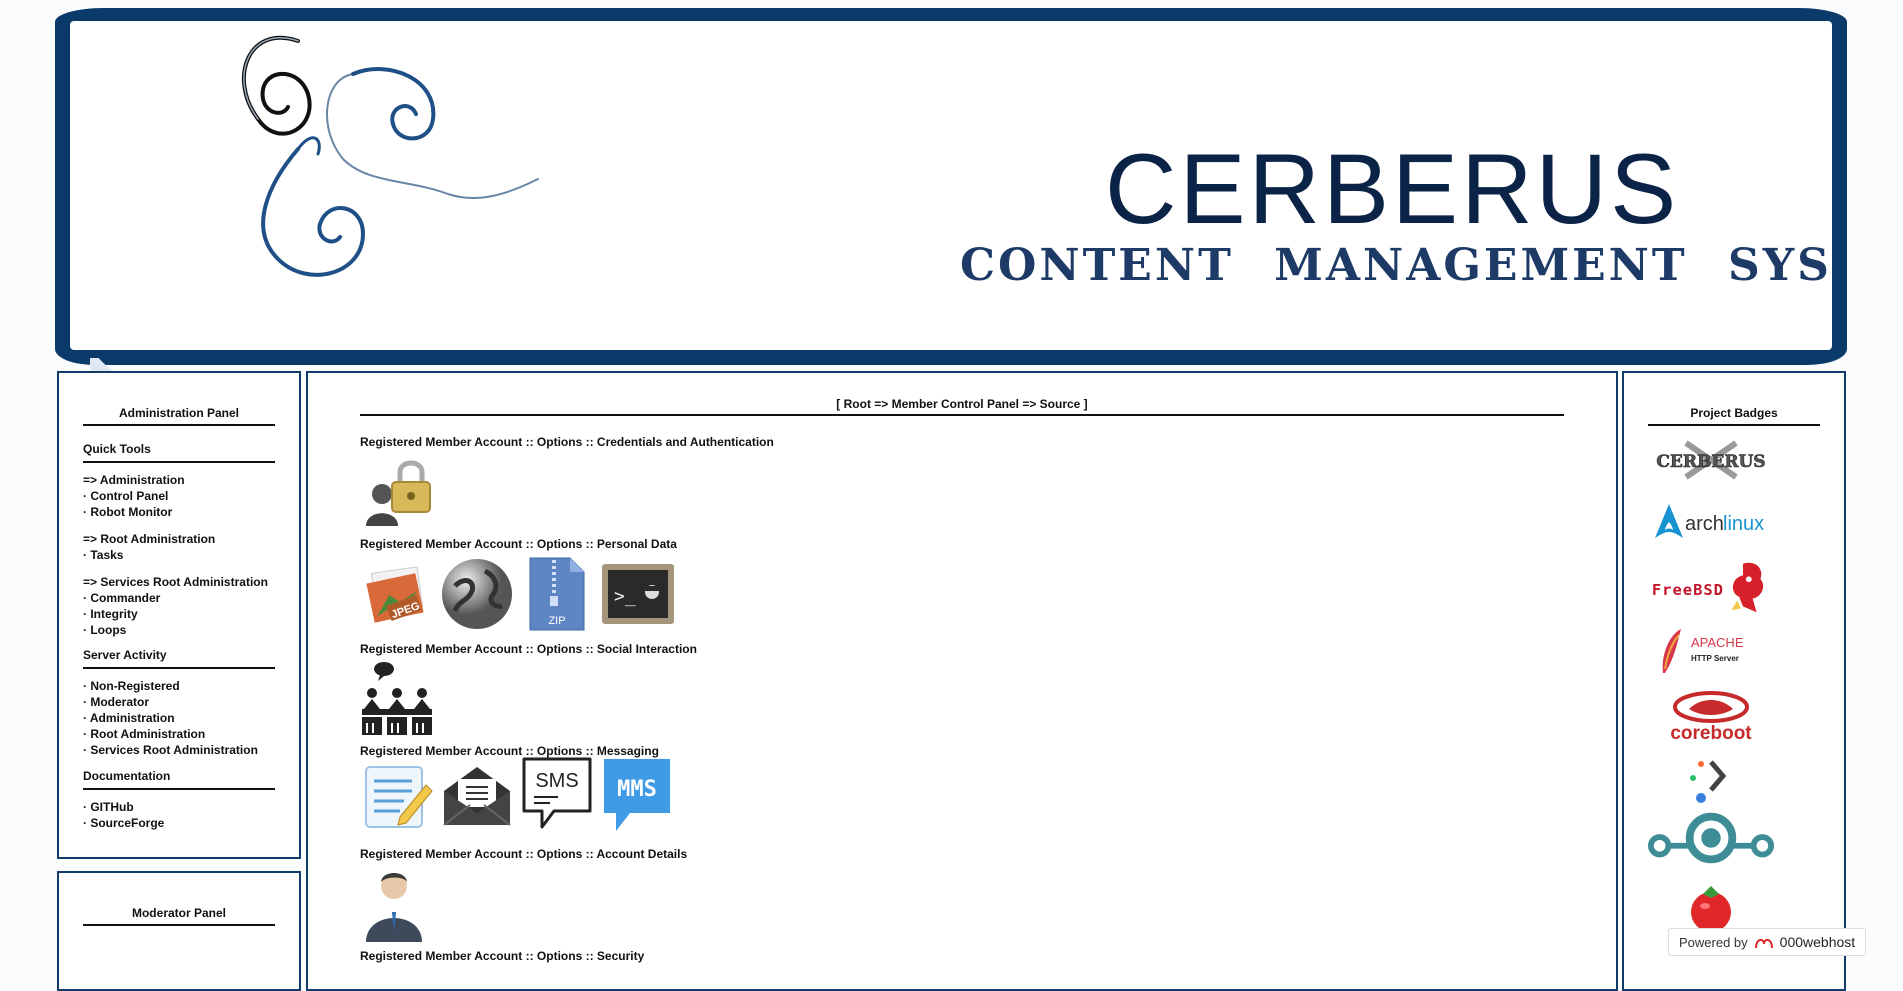 This screenshot has width=1903, height=991. I want to click on tomato-badge, so click(1711, 907).